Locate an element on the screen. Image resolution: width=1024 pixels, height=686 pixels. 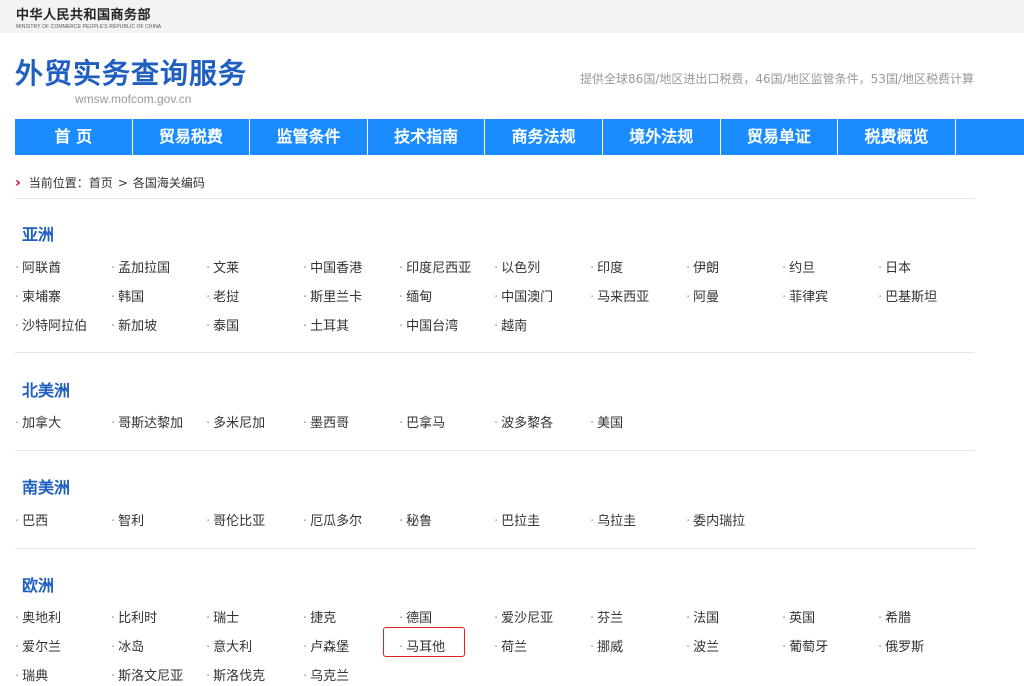
country-link: · 阿曼 is located at coordinates (702, 295).